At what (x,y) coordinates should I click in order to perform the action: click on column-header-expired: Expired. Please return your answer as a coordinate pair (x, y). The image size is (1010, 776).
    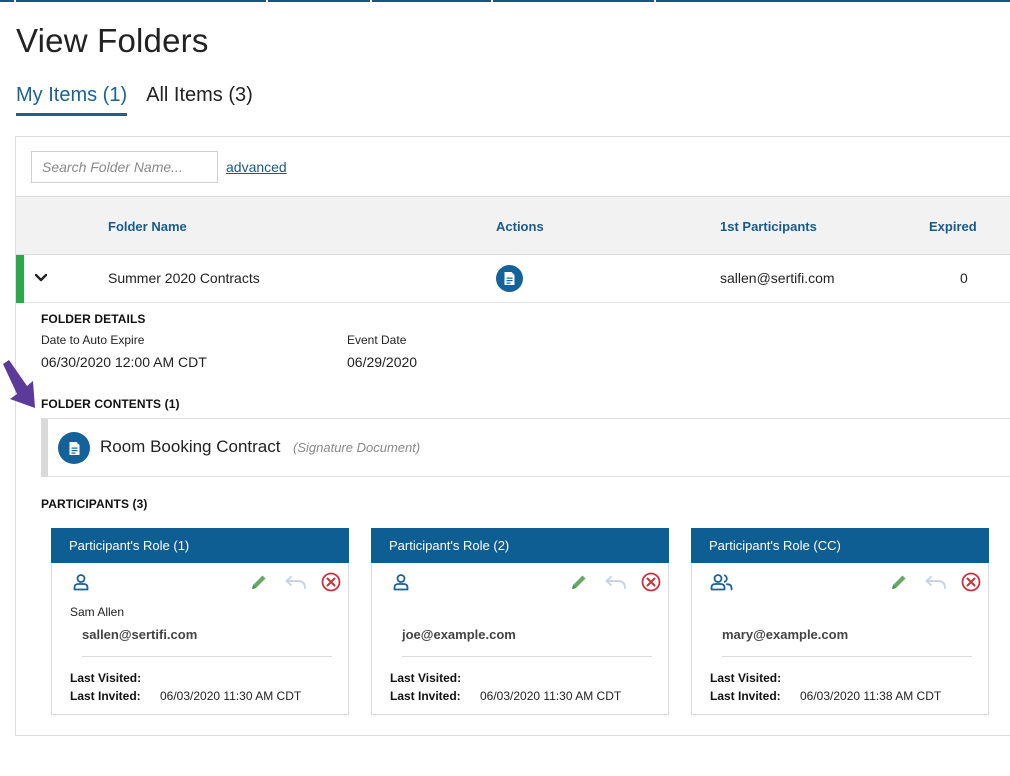
    Looking at the image, I should click on (953, 226).